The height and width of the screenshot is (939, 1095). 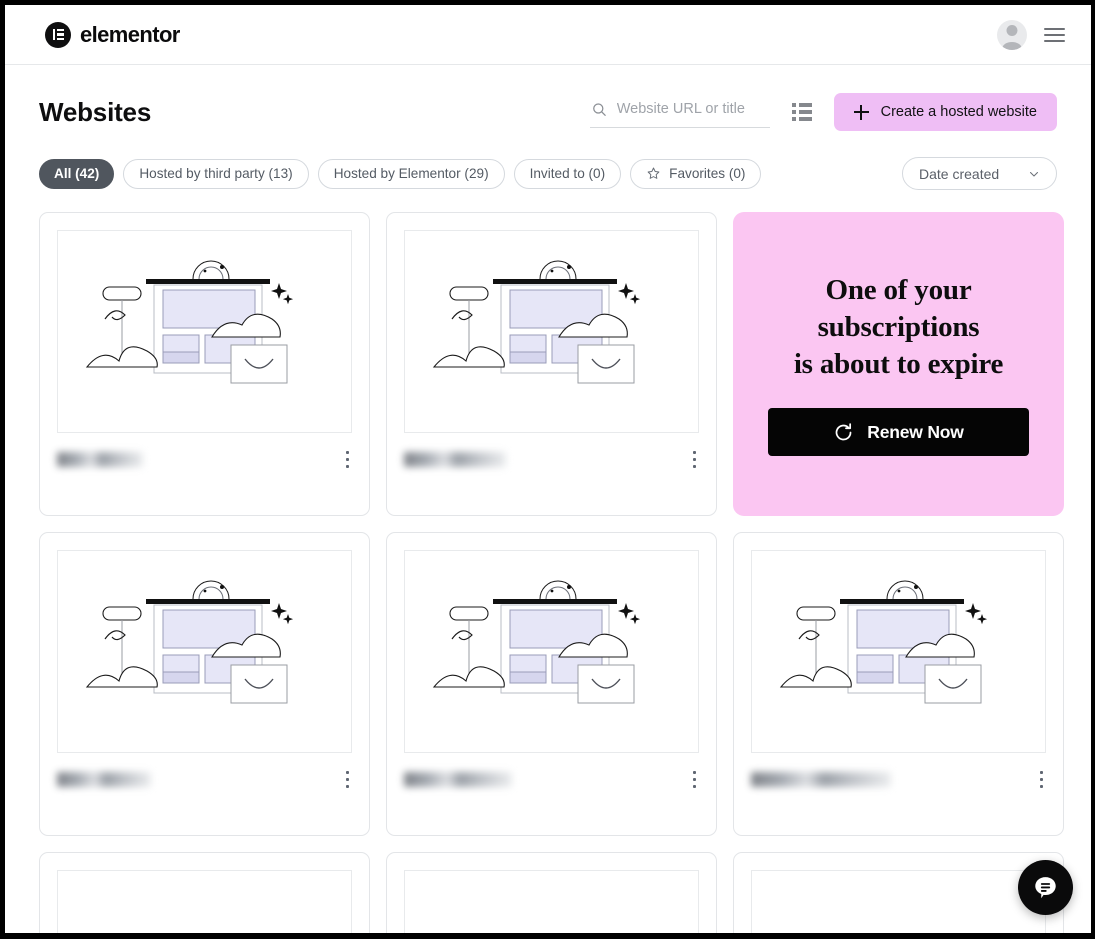 What do you see at coordinates (843, 431) in the screenshot?
I see `refresh-icon` at bounding box center [843, 431].